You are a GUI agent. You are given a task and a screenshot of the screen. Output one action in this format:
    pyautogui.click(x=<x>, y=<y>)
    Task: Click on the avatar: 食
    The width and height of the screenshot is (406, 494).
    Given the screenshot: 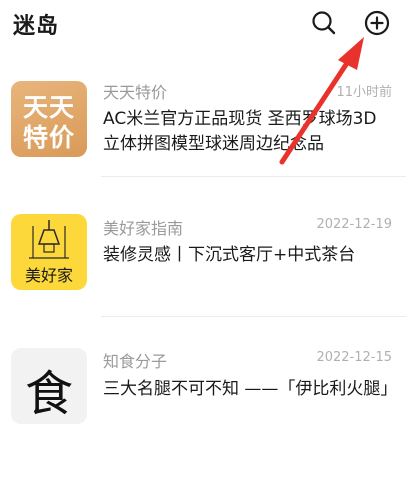 What is the action you would take?
    pyautogui.click(x=49, y=386)
    